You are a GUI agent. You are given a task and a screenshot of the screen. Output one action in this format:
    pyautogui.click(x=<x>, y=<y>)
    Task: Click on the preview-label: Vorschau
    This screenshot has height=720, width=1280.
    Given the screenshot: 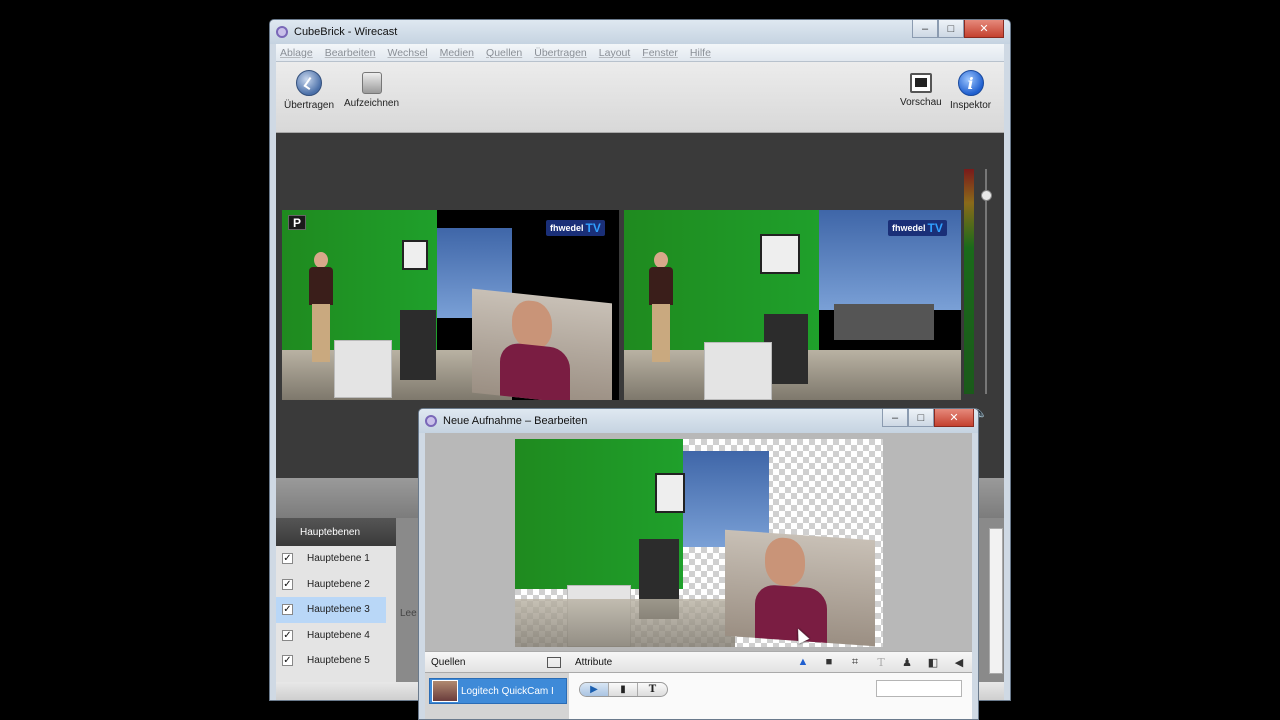 What is the action you would take?
    pyautogui.click(x=921, y=102)
    